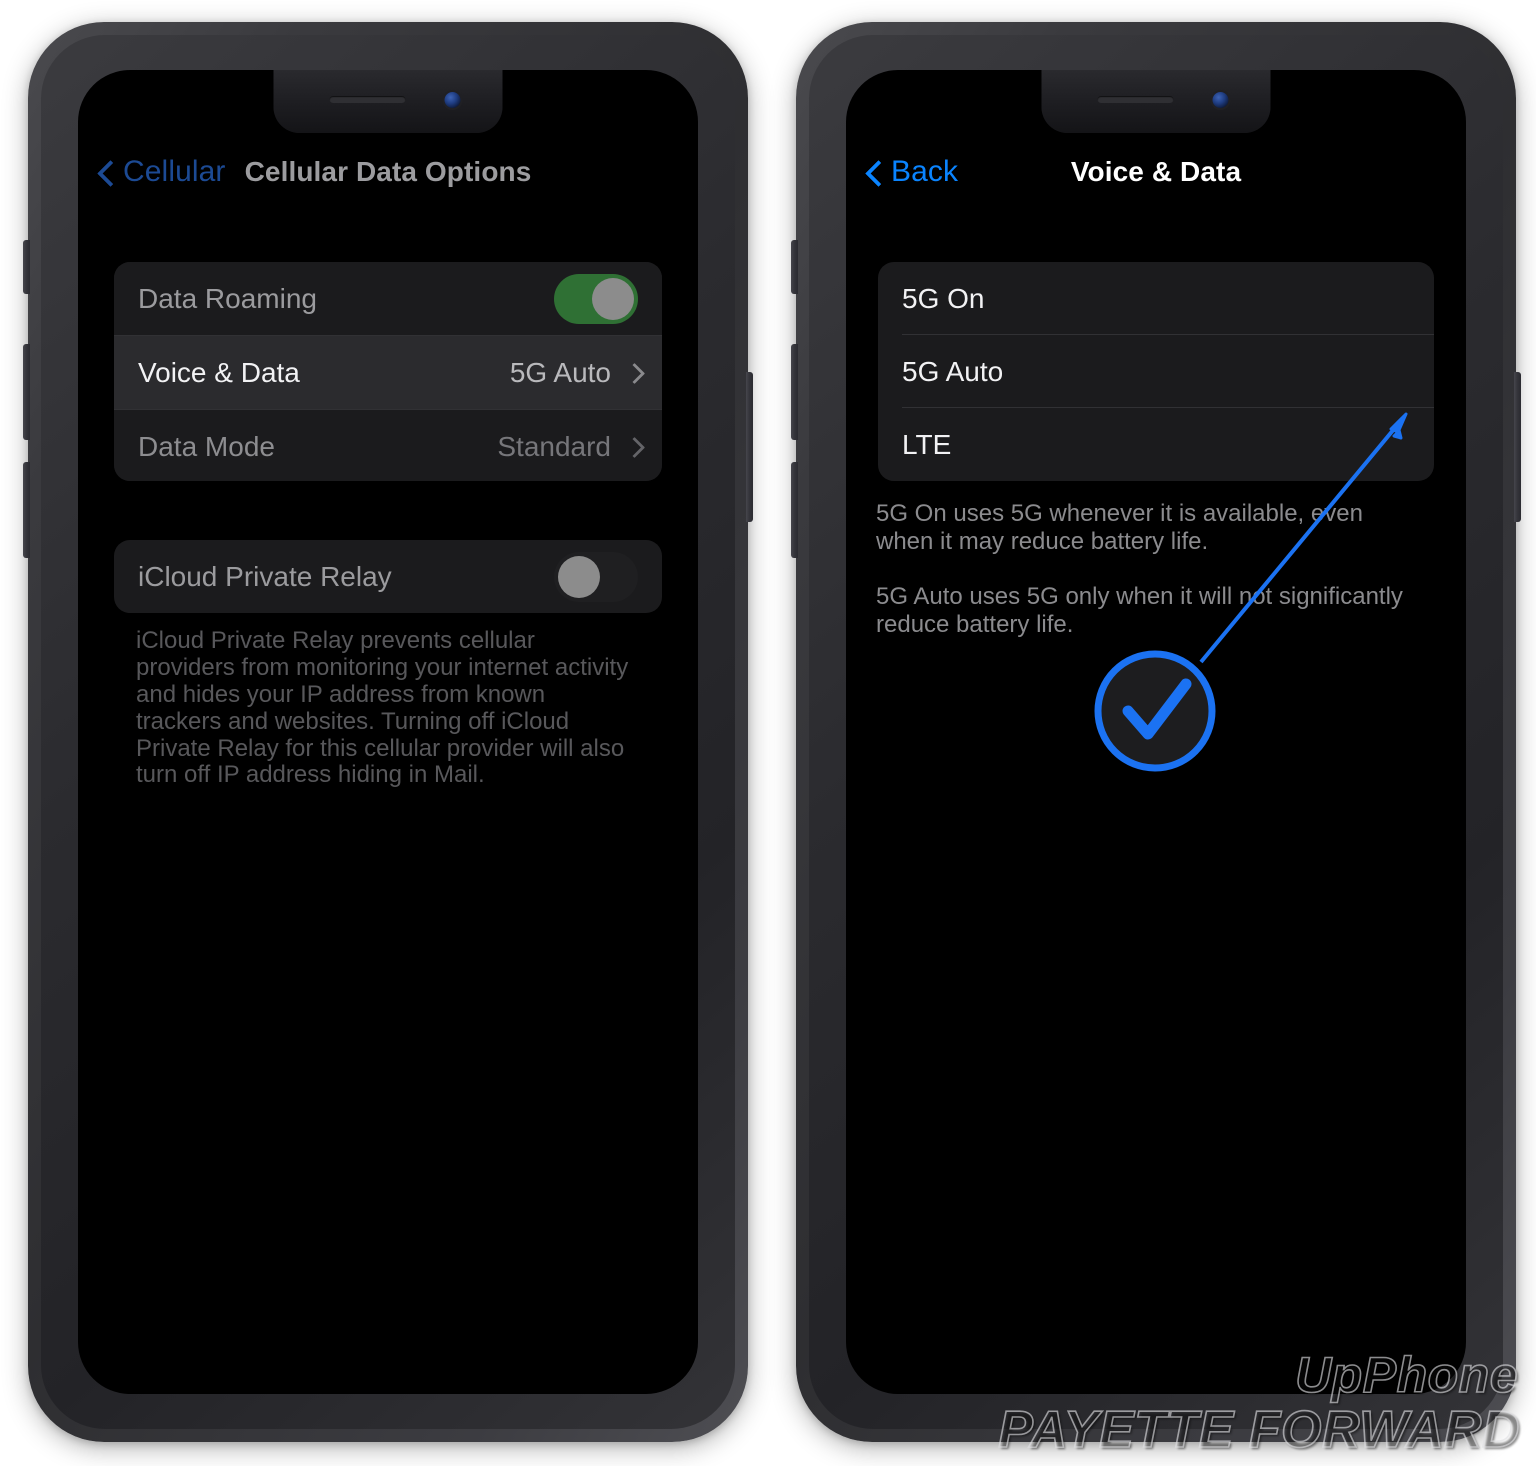 This screenshot has height=1466, width=1536. Describe the element at coordinates (206, 446) in the screenshot. I see `row-data-mode-label: Data Mode` at that location.